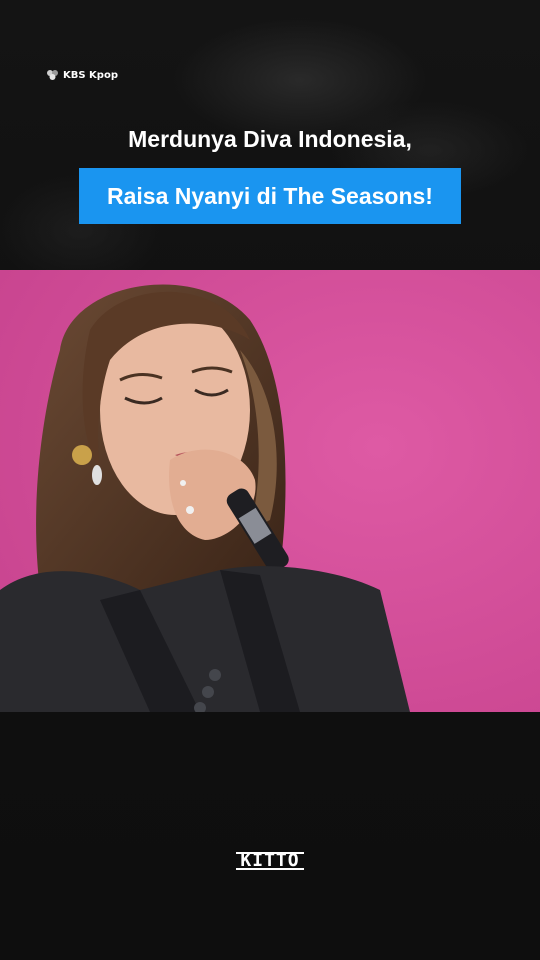 Image resolution: width=540 pixels, height=960 pixels. Describe the element at coordinates (90, 75) in the screenshot. I see `channel-name: KBS Kpop` at that location.